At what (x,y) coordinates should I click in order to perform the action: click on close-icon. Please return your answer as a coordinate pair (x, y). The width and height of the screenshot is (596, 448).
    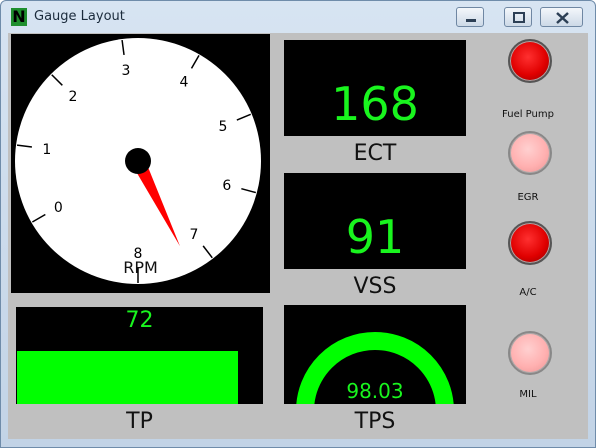
    Looking at the image, I should click on (562, 18).